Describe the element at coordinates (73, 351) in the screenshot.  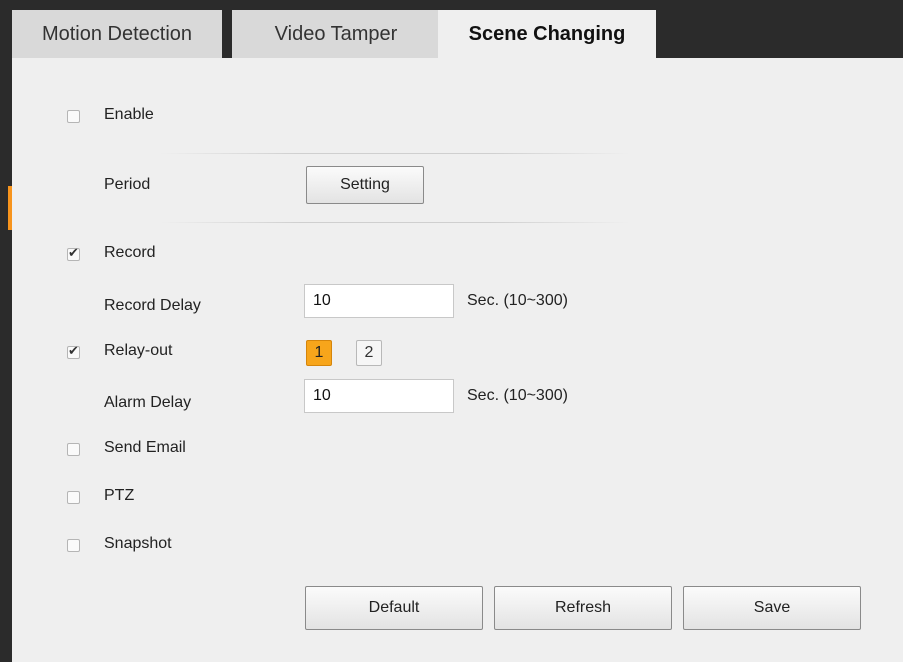
I see `relay-out-checkbox` at that location.